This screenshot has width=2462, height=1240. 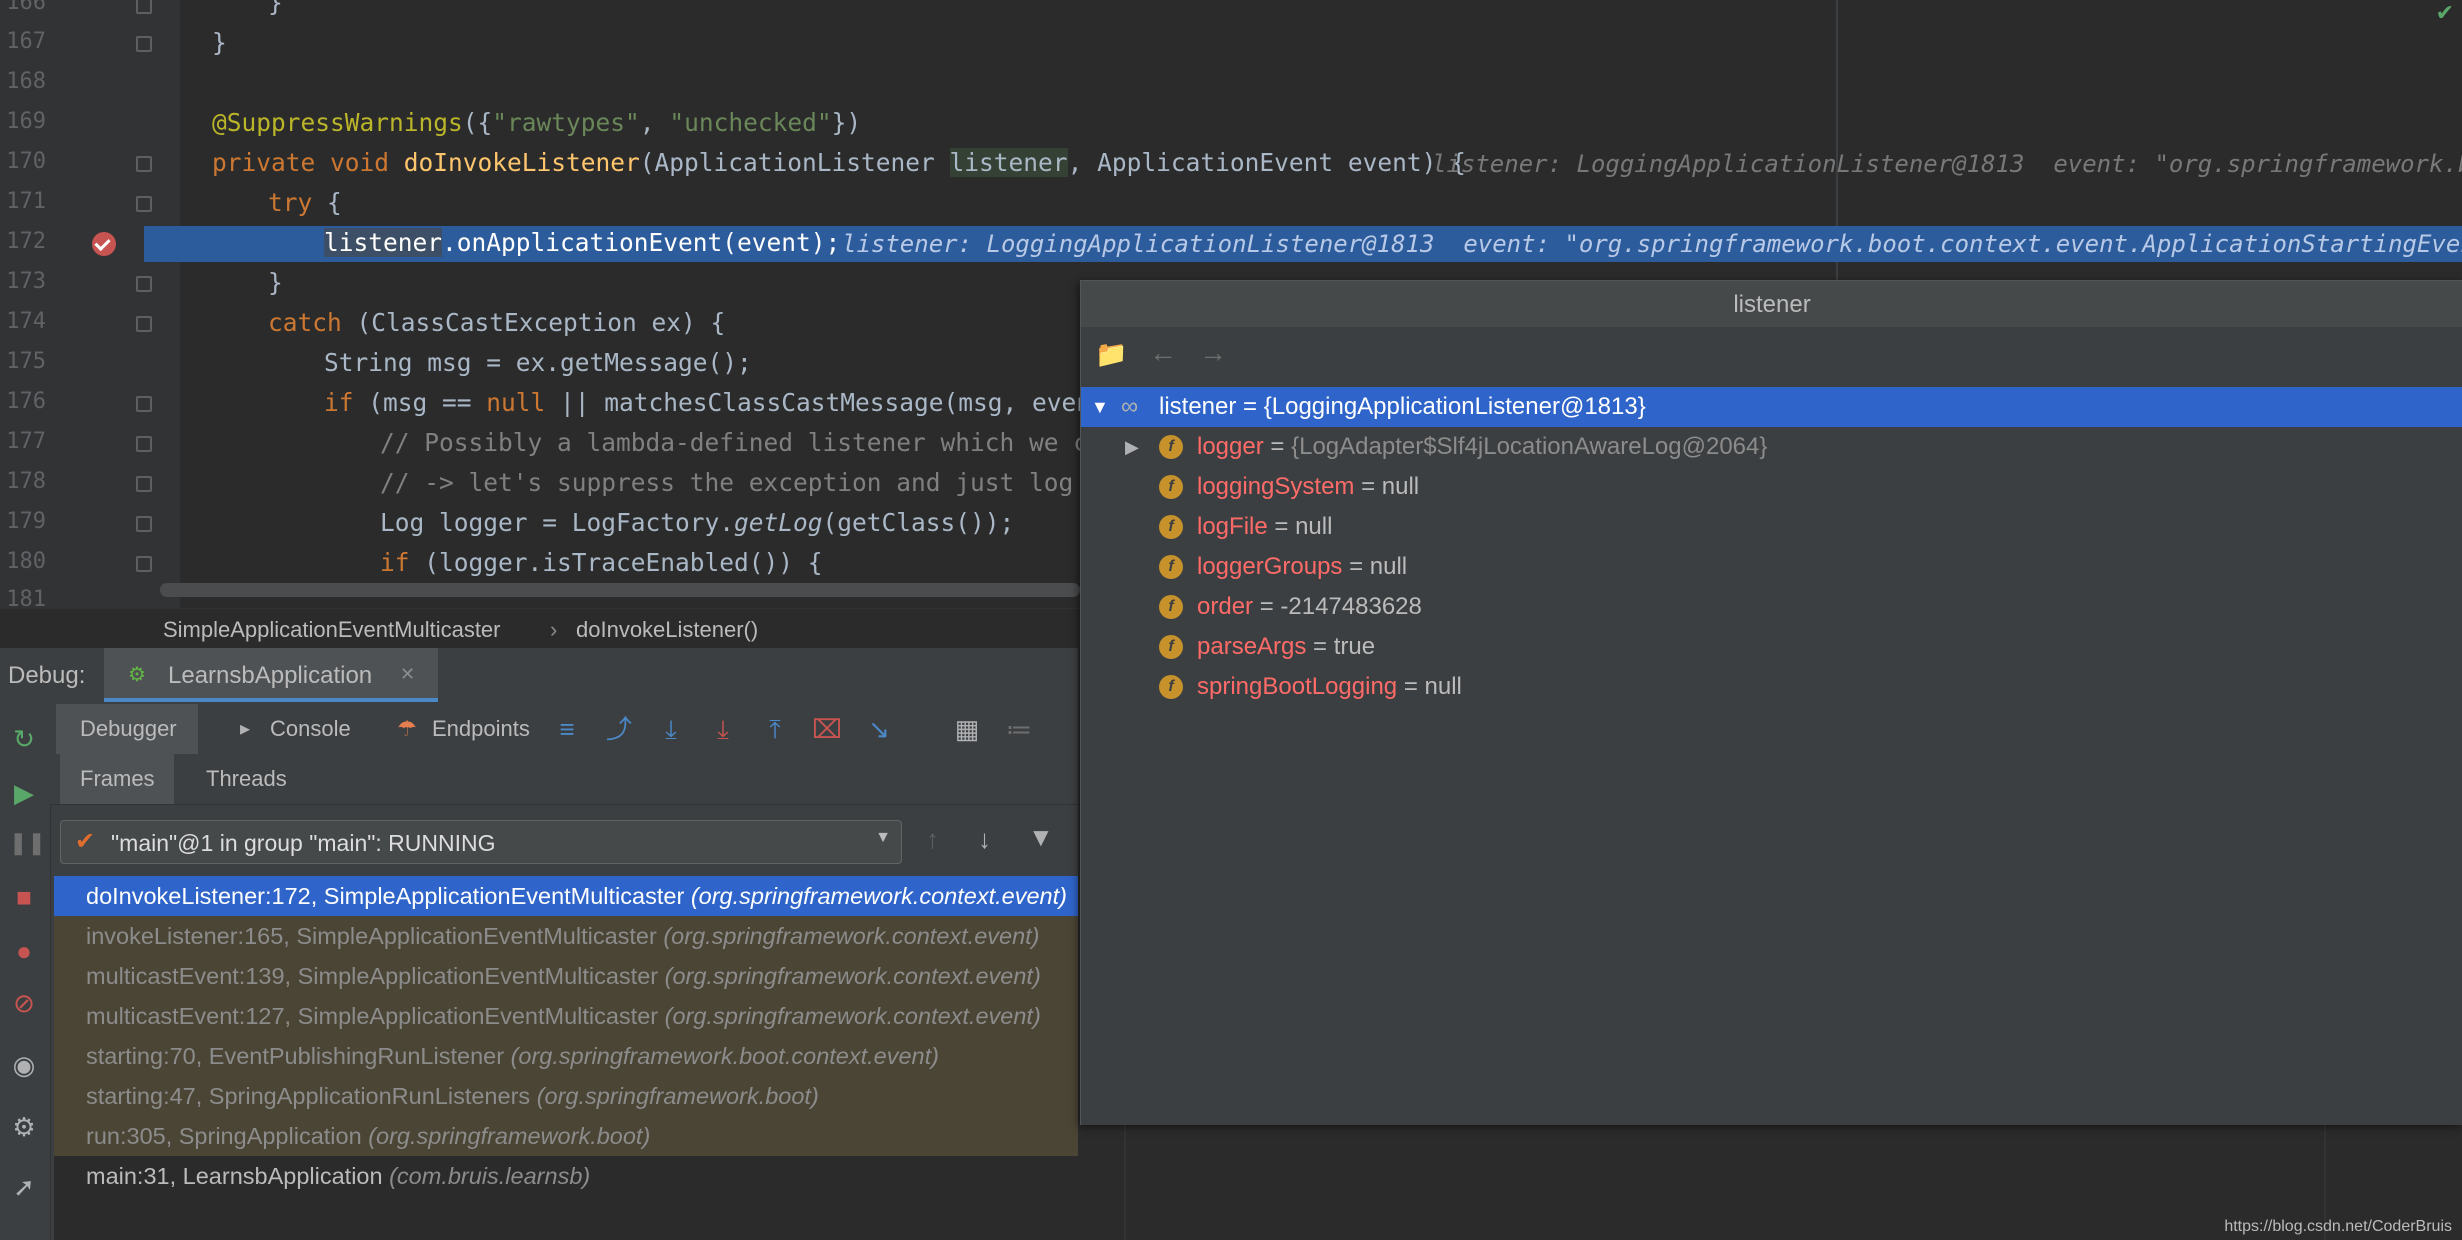 I want to click on step-over-icon: ⤴, so click(x=619, y=729).